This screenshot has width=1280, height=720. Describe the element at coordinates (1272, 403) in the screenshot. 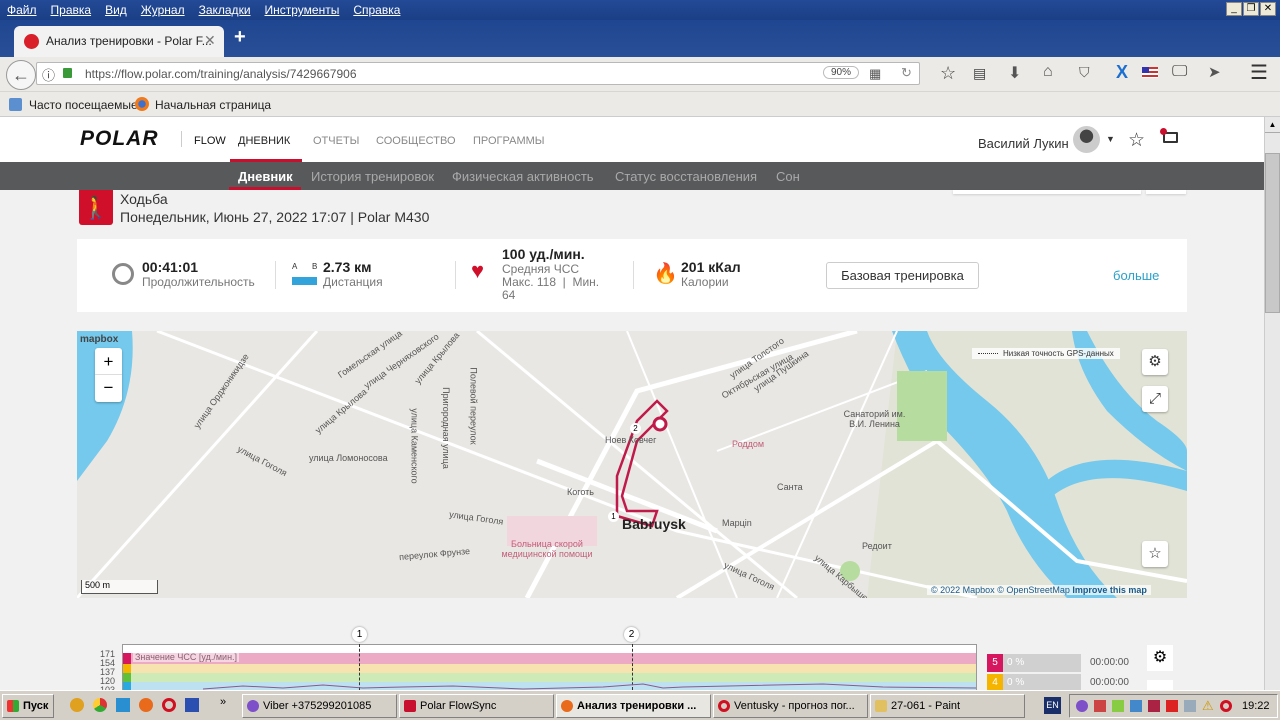

I see `page-scrollbar: ▲` at that location.